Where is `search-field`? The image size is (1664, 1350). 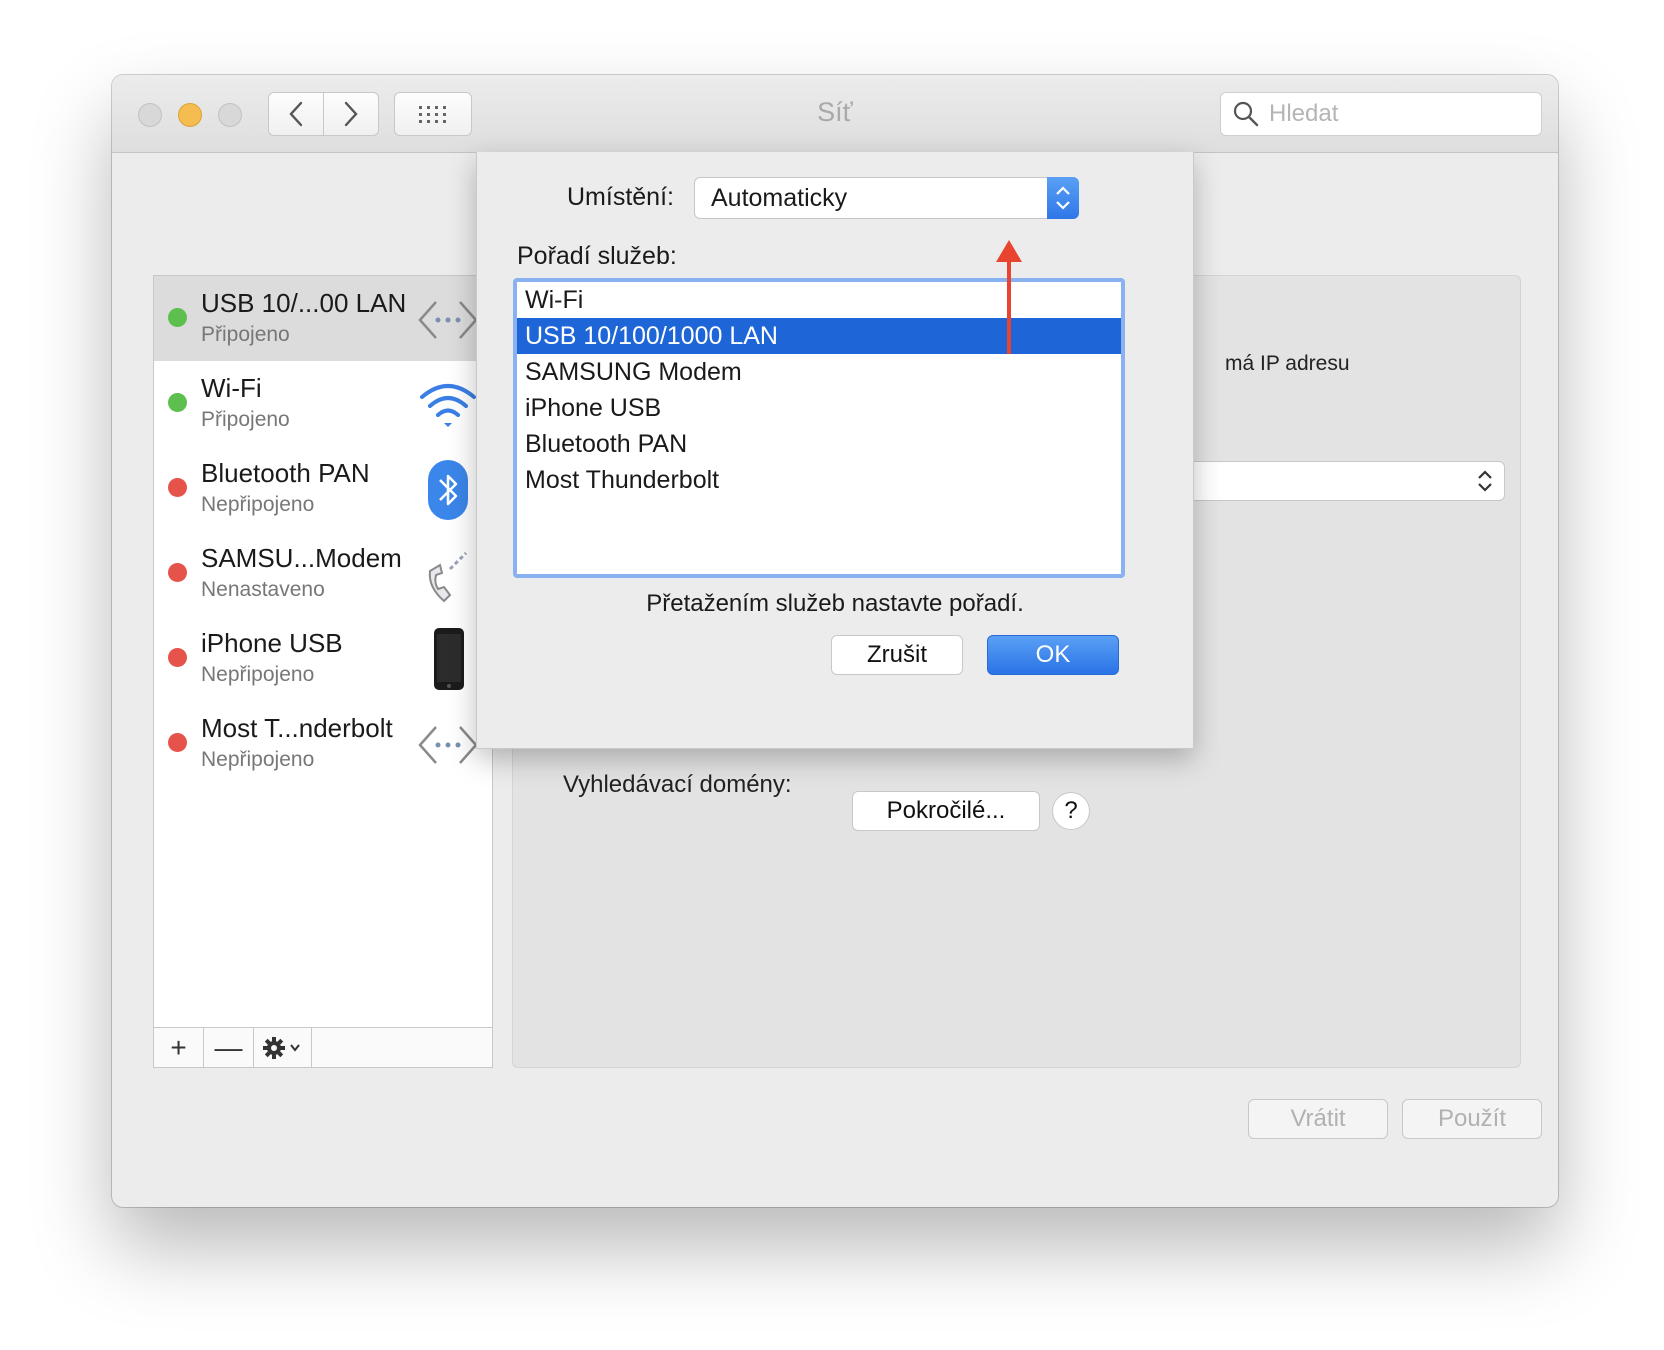 search-field is located at coordinates (1381, 114).